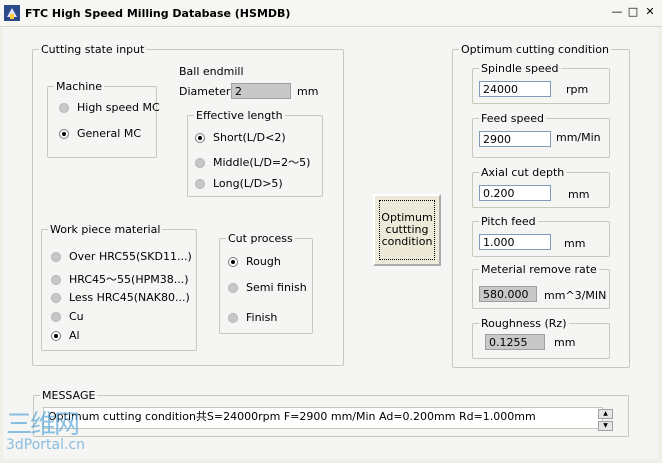  What do you see at coordinates (575, 295) in the screenshot?
I see `material-remove-rate-unit: mm^3/MIN` at bounding box center [575, 295].